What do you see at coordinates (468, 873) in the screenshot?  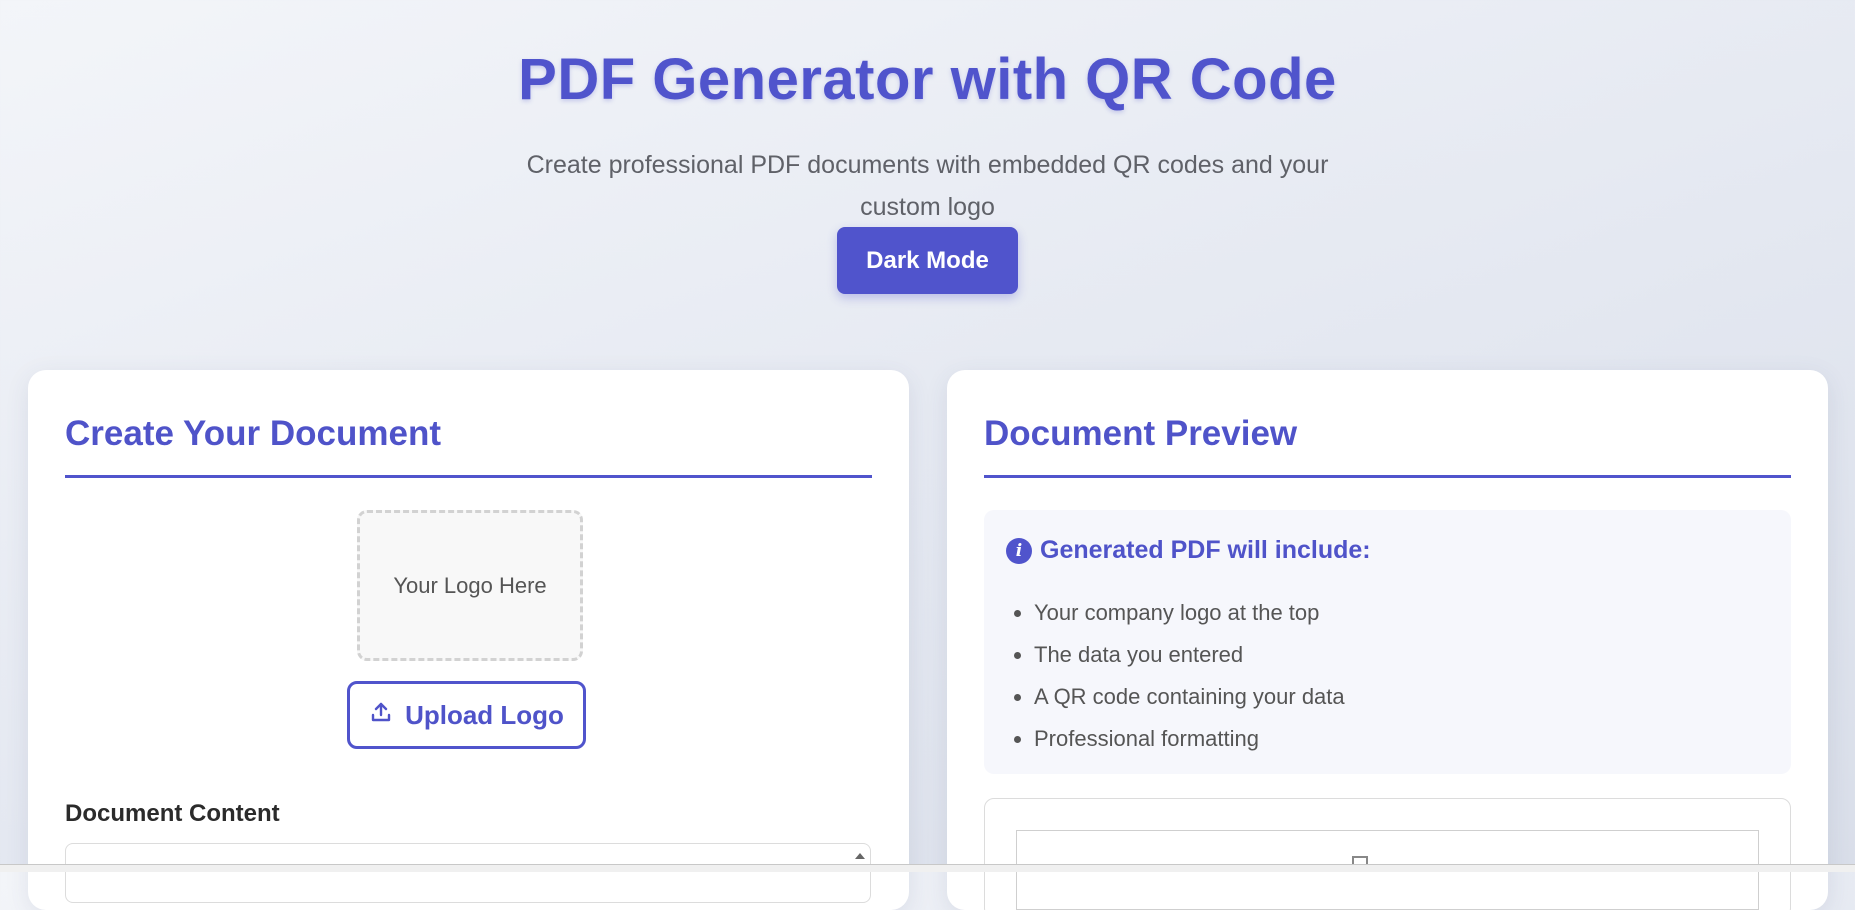 I see `document-content-textarea` at bounding box center [468, 873].